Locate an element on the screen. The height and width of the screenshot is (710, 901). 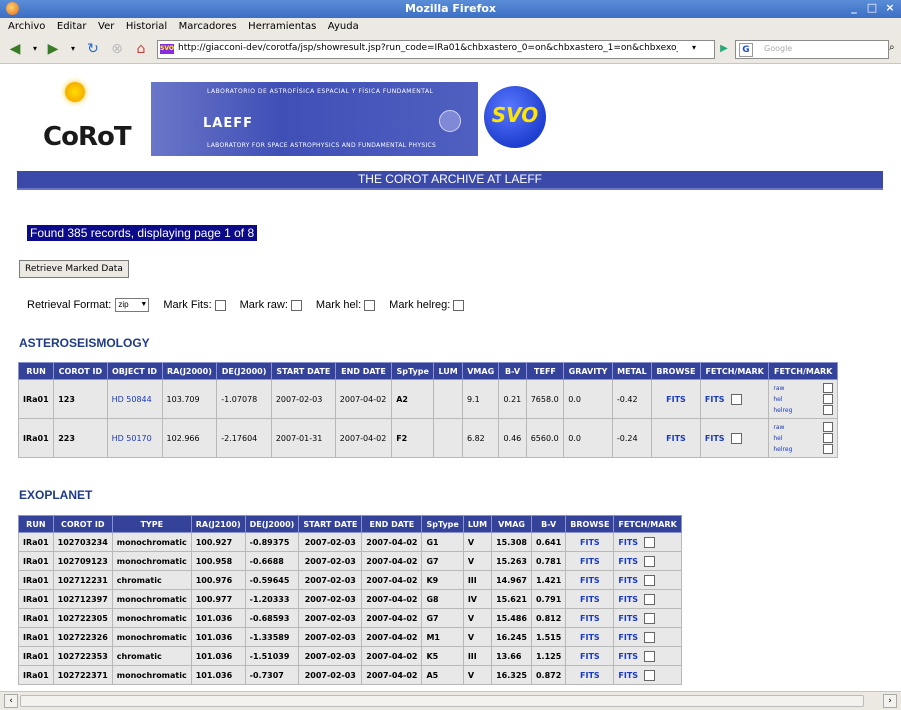
reload-icon: ↻ is located at coordinates (93, 49).